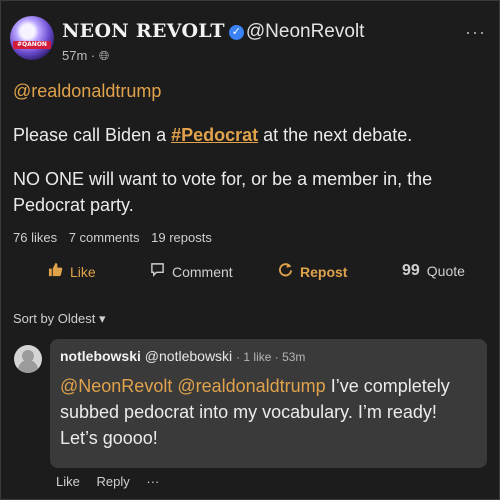  What do you see at coordinates (102, 318) in the screenshot?
I see `chevron-down-icon: ▾` at bounding box center [102, 318].